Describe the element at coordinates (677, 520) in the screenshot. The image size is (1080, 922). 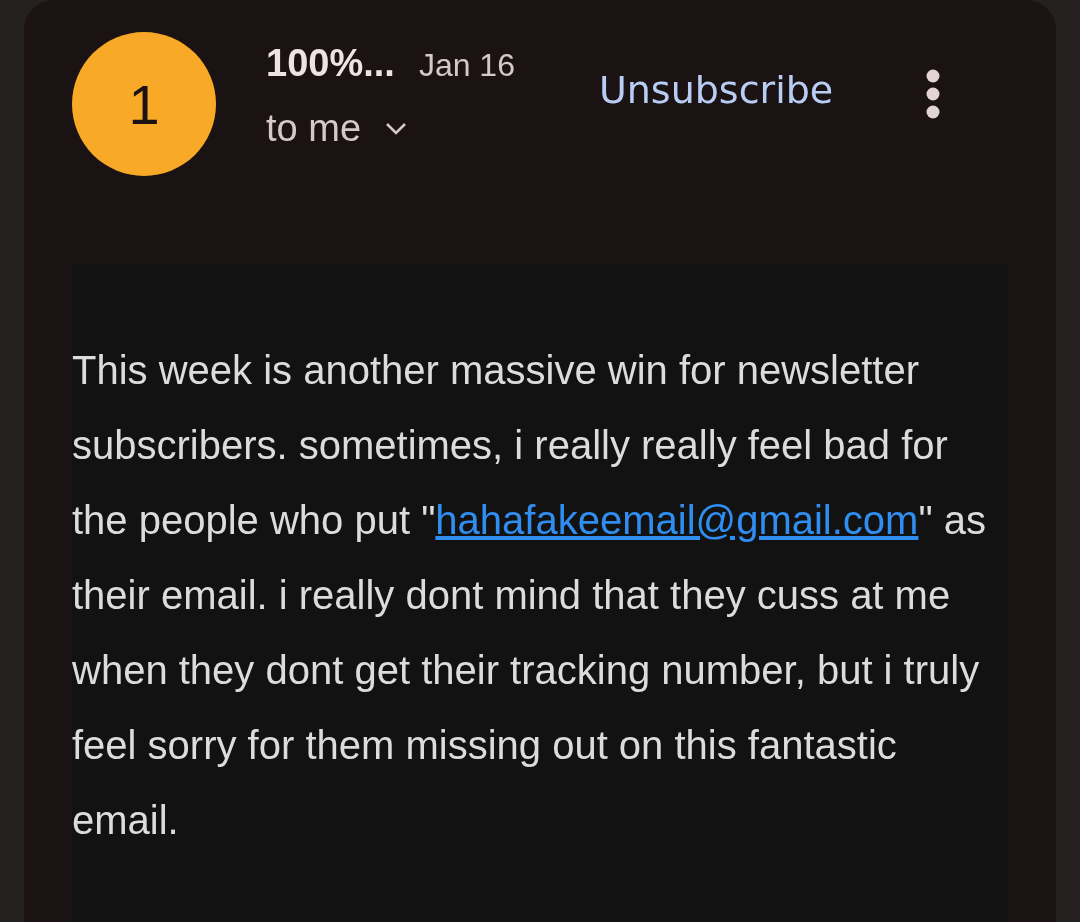
I see `email-link: hahafakeemail@gmail.com` at that location.